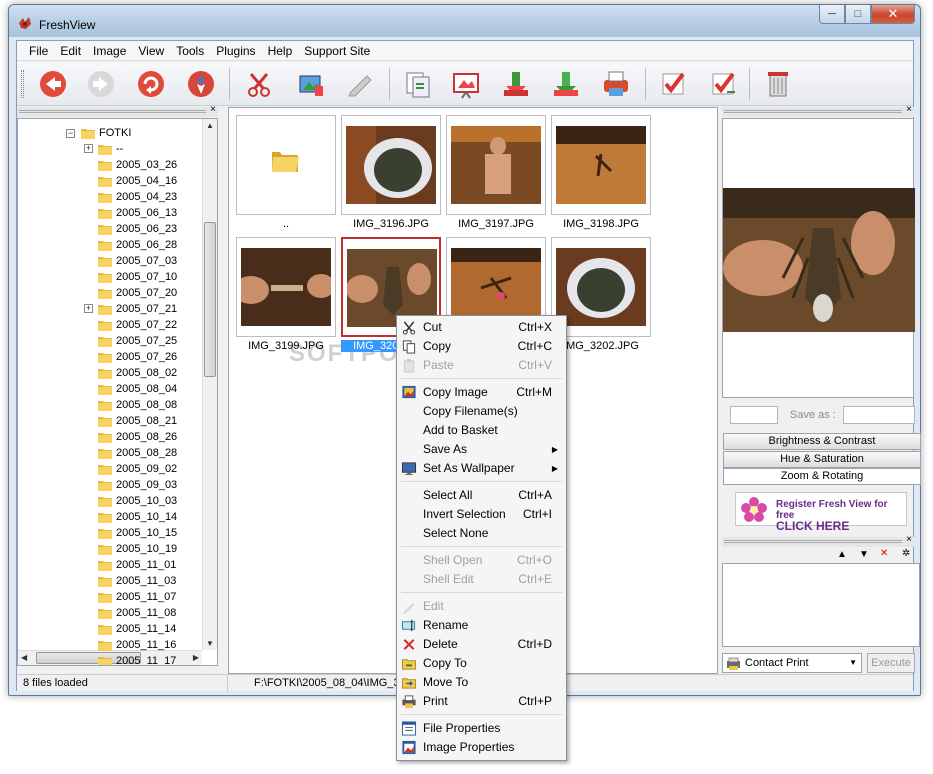  I want to click on save-as-input, so click(879, 415).